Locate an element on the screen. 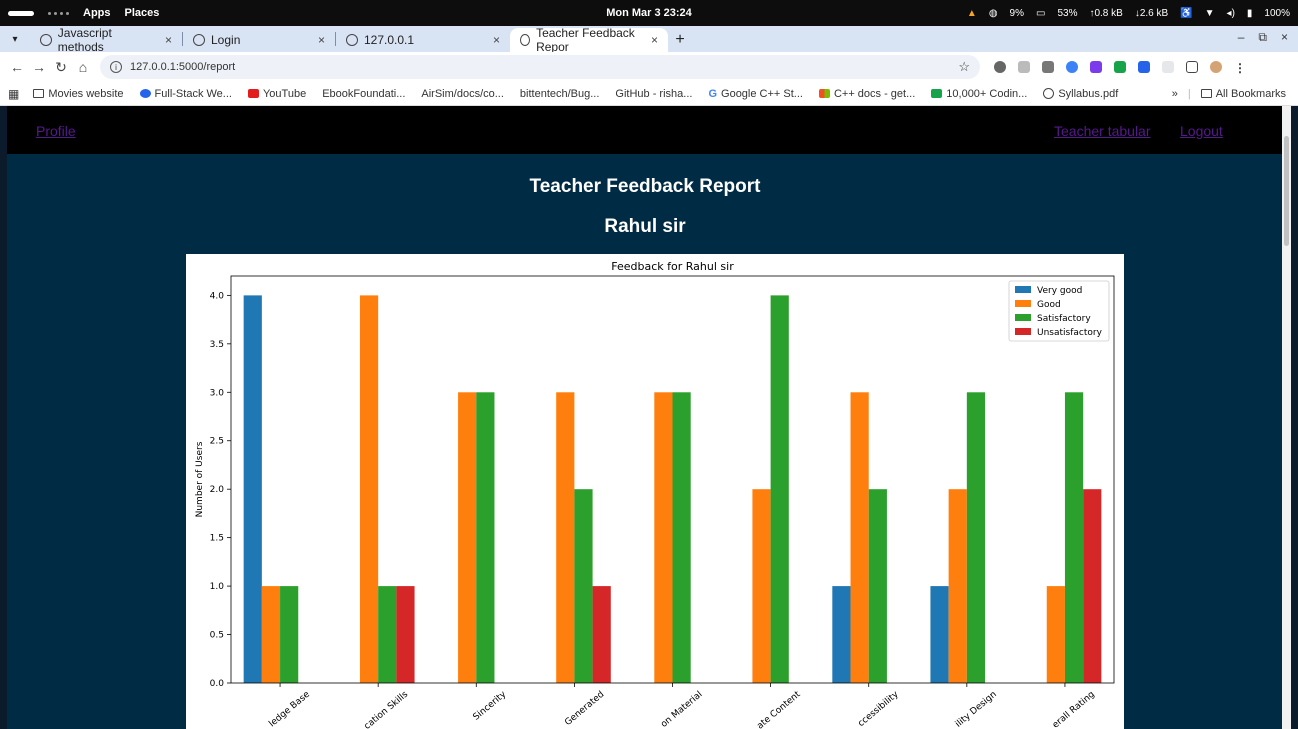  places-menu: Places is located at coordinates (142, 13).